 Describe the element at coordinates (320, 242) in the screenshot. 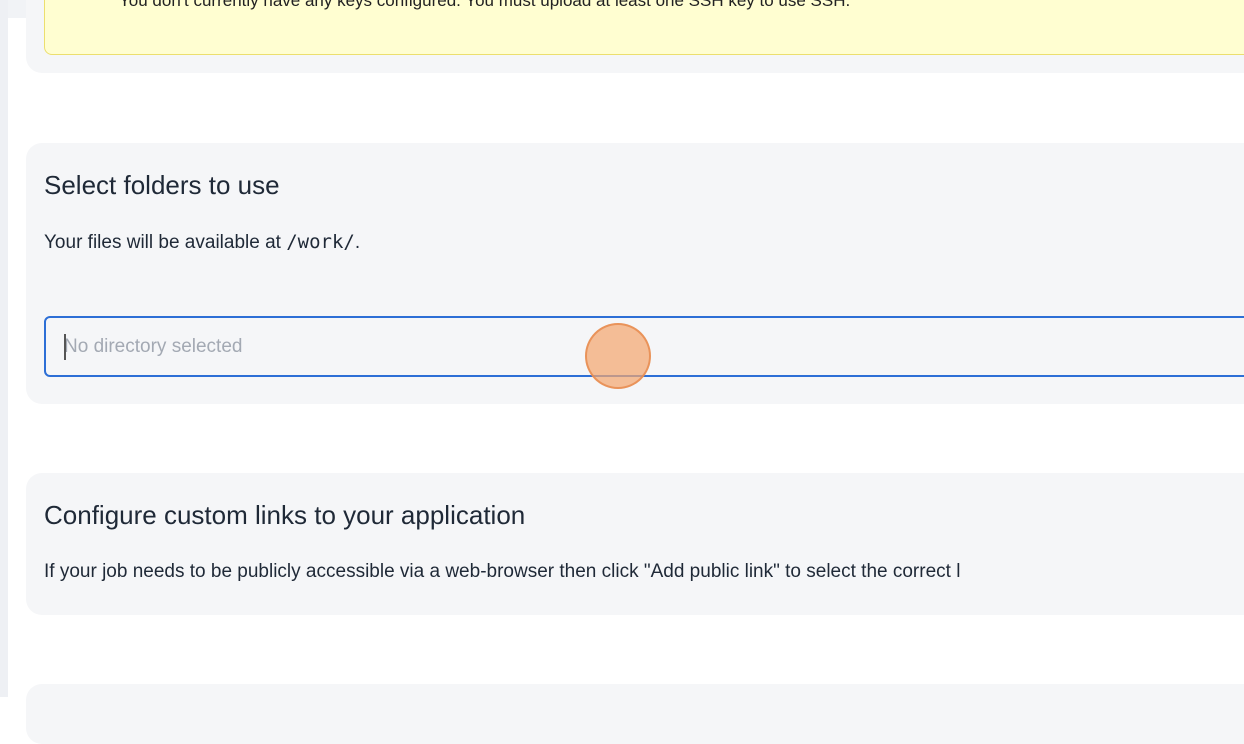

I see `mount-path: /work/` at that location.